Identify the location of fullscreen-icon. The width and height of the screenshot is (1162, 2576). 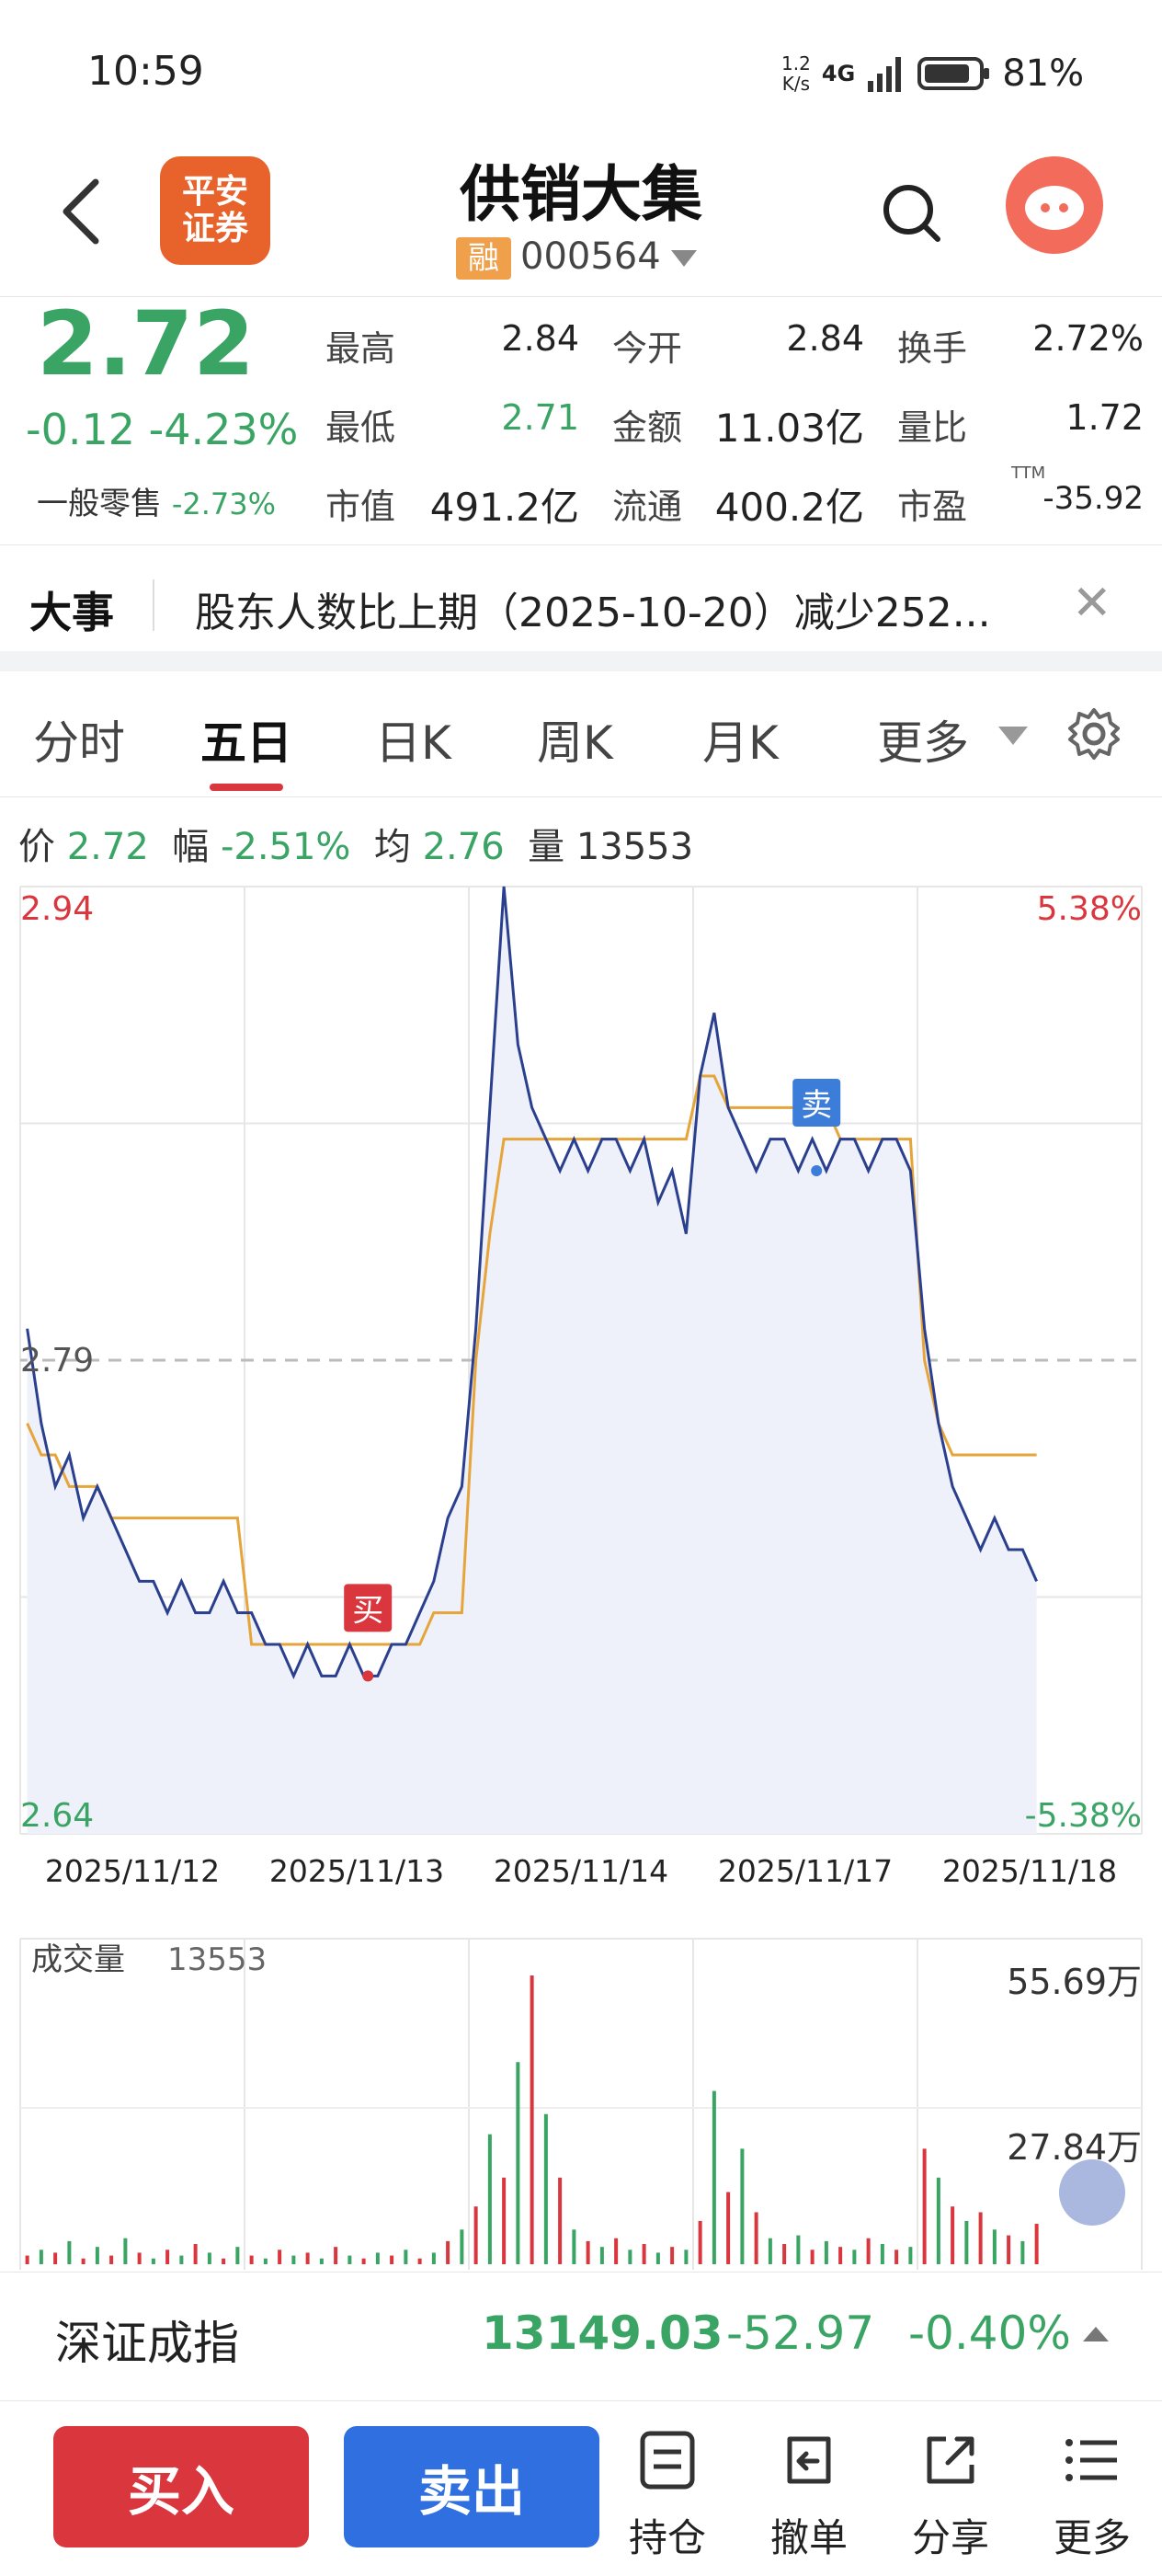
(1092, 2192).